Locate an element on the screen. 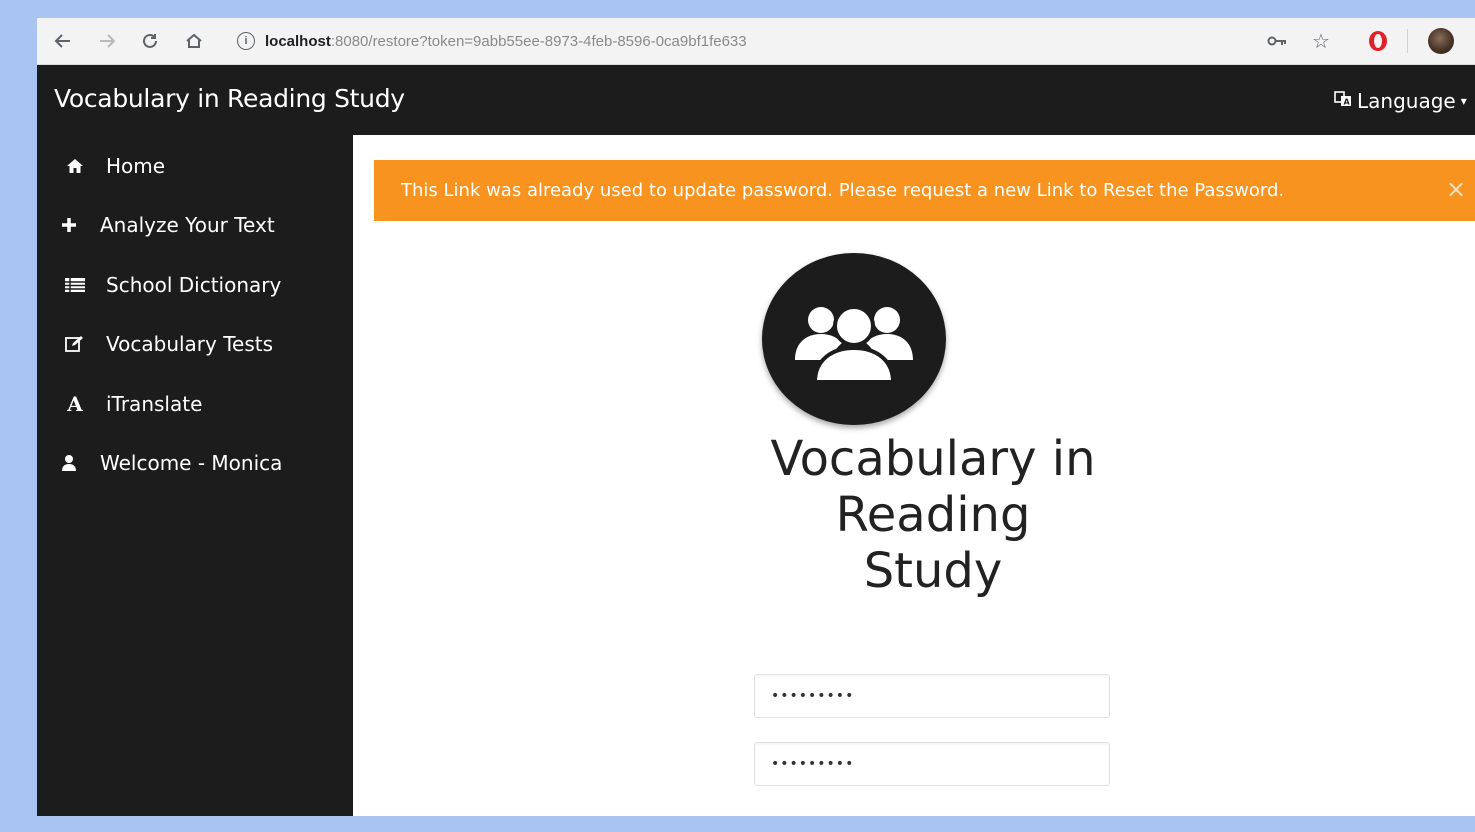  sidebar-item-label: iTranslate is located at coordinates (154, 404).